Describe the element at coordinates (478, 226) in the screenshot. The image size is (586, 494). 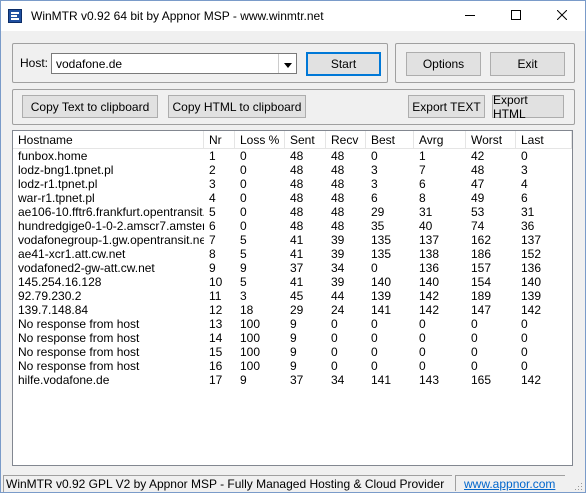
I see `col-worst-cell: 74` at that location.